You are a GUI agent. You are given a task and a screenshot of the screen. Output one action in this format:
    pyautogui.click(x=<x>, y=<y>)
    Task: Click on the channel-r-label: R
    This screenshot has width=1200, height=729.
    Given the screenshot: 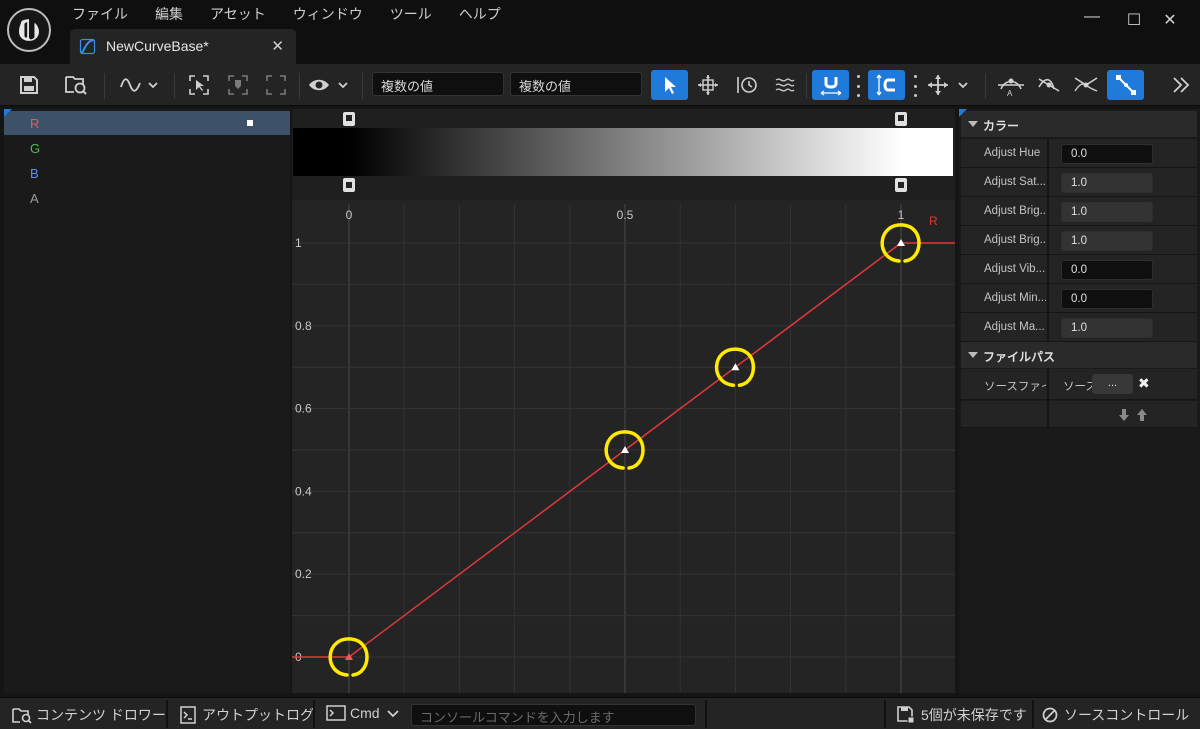 What is the action you would take?
    pyautogui.click(x=35, y=123)
    